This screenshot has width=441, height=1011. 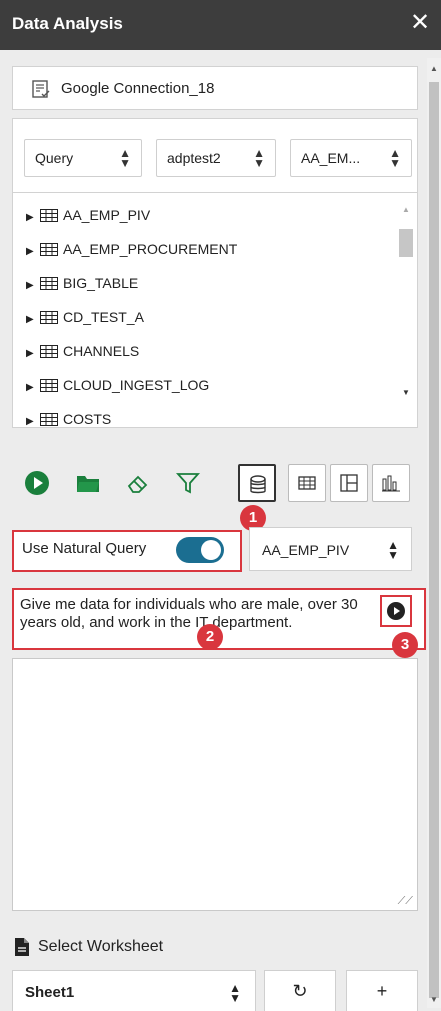 I want to click on chart-view-icon, so click(x=391, y=483).